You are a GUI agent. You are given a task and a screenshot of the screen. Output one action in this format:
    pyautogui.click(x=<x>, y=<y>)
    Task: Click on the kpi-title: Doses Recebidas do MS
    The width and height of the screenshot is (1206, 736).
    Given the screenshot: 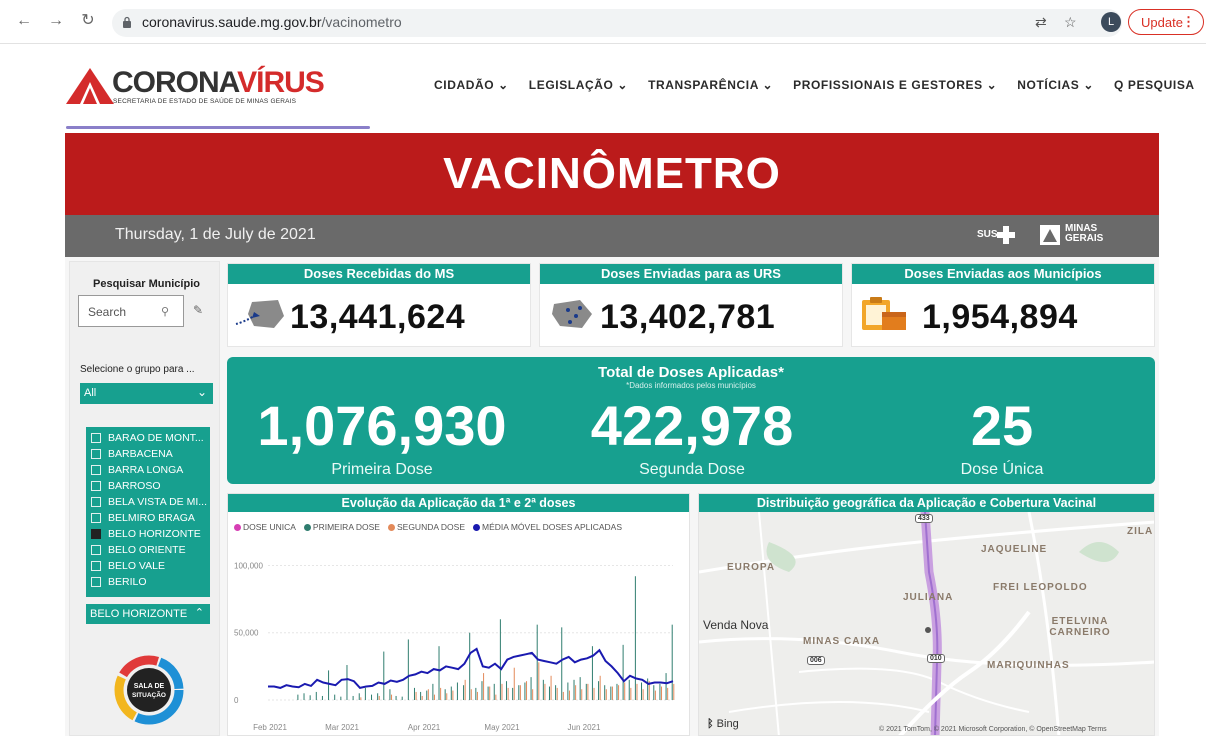 What is the action you would take?
    pyautogui.click(x=379, y=274)
    